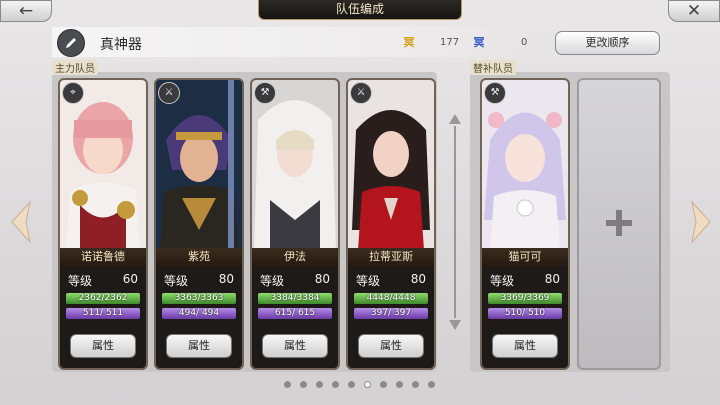 Image resolution: width=720 pixels, height=405 pixels. Describe the element at coordinates (265, 93) in the screenshot. I see `hammer-class-icon: ⚒` at that location.